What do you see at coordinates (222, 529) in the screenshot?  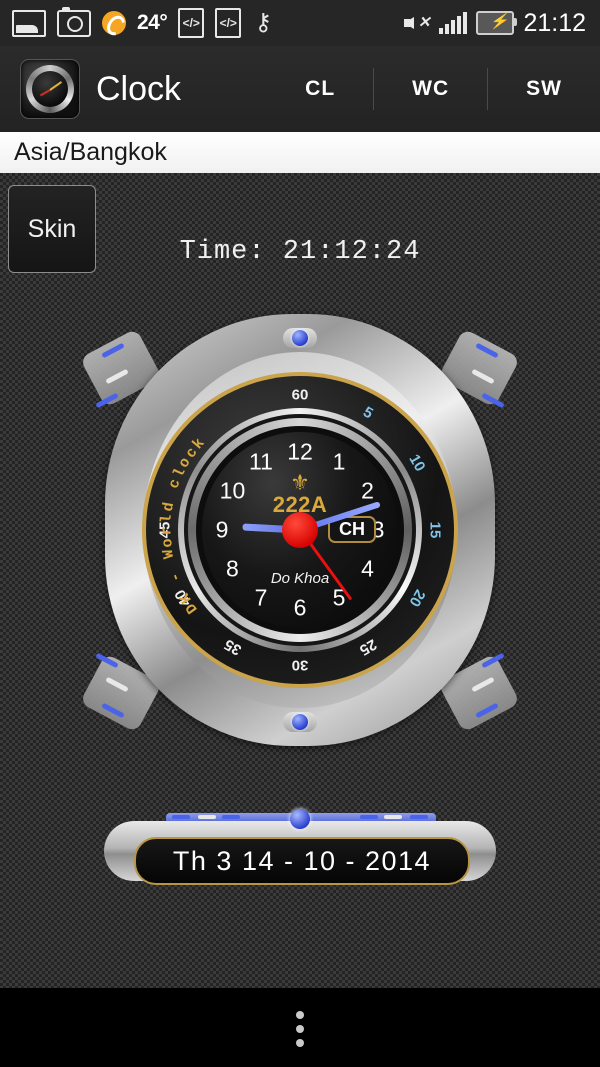 I see `hour-numeral-9: 9` at bounding box center [222, 529].